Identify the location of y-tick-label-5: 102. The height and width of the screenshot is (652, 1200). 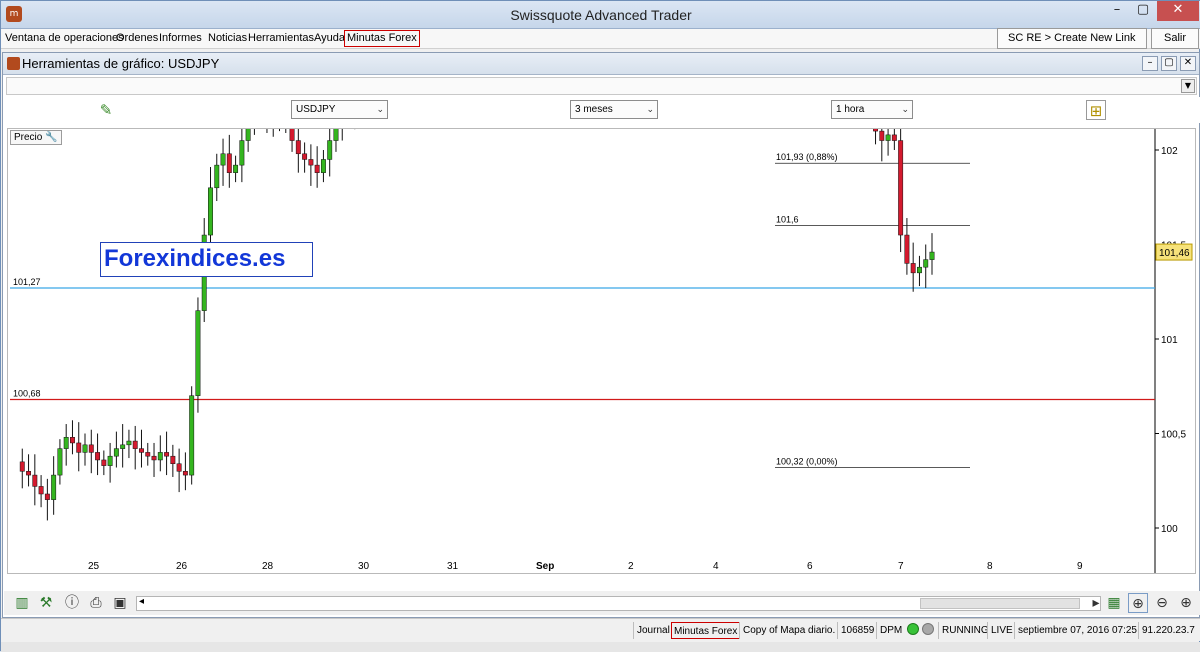
(1169, 151).